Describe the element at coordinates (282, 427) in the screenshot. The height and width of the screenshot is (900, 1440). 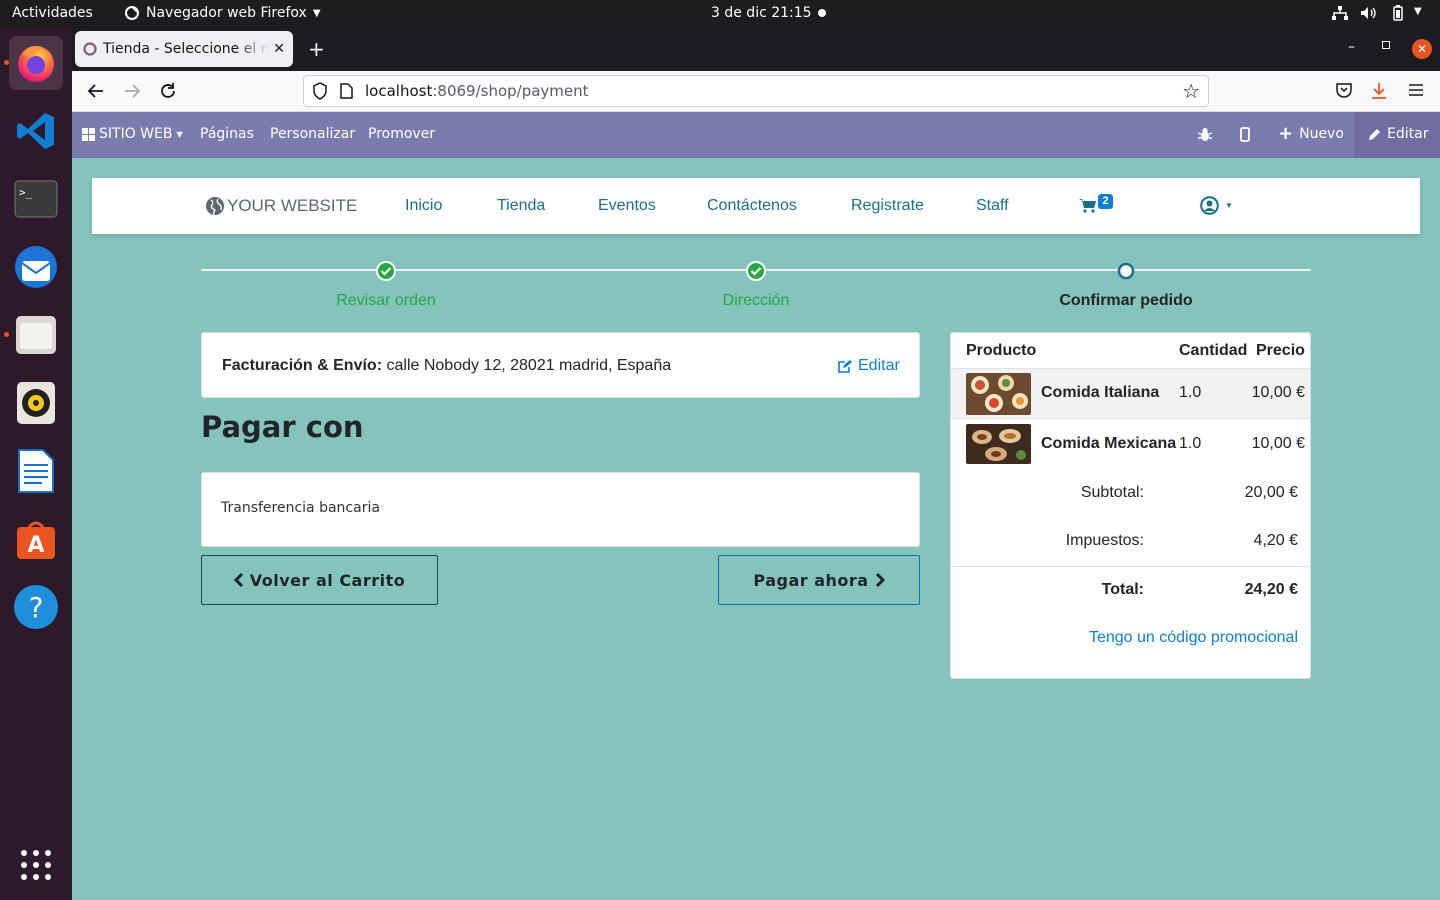
I see `payment-heading: Pagar con` at that location.